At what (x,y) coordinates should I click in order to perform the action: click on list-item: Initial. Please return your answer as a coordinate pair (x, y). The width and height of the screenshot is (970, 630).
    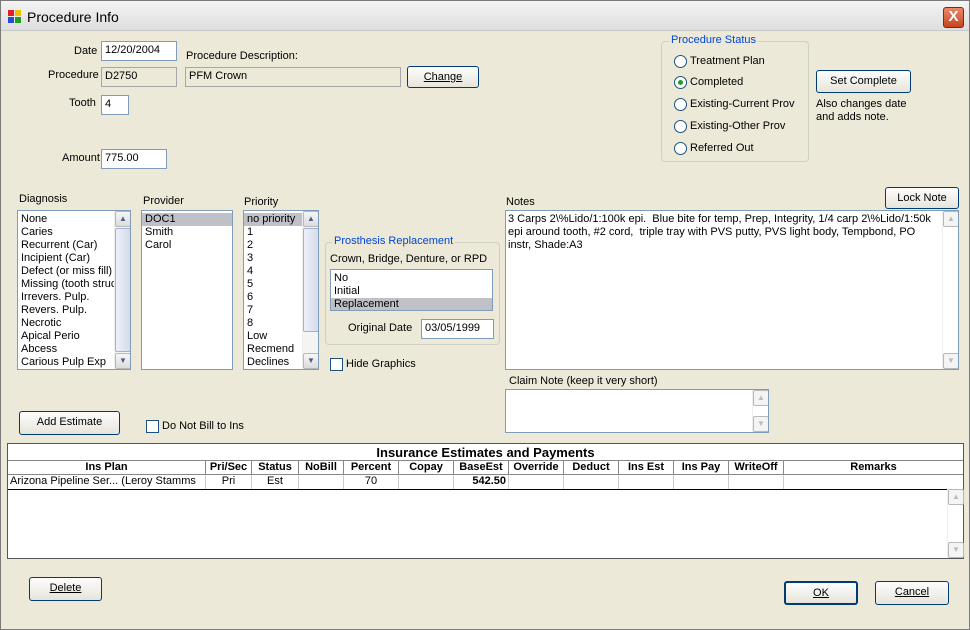
    Looking at the image, I should click on (411, 291).